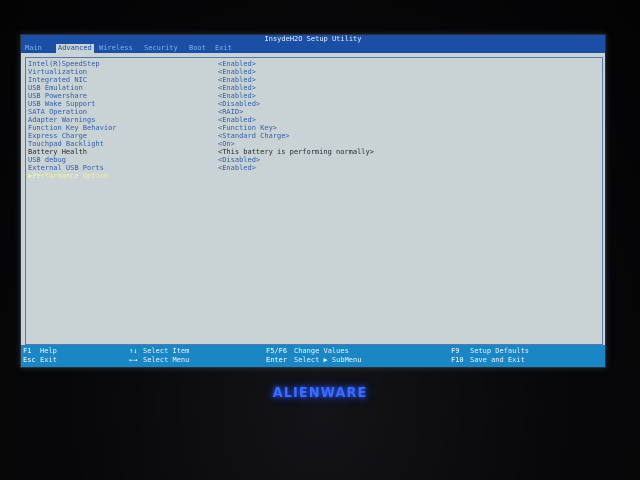 This screenshot has height=480, width=640. I want to click on alienware-logo: ALIENWARE, so click(320, 393).